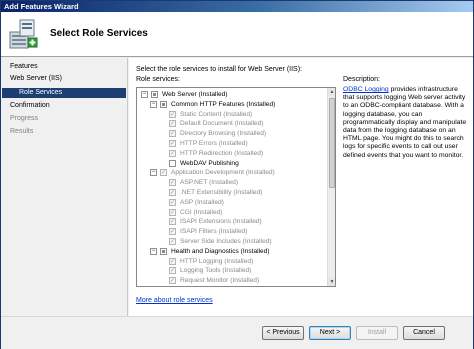 Image resolution: width=474 pixels, height=349 pixels. I want to click on role-services-label: Role services:, so click(158, 79).